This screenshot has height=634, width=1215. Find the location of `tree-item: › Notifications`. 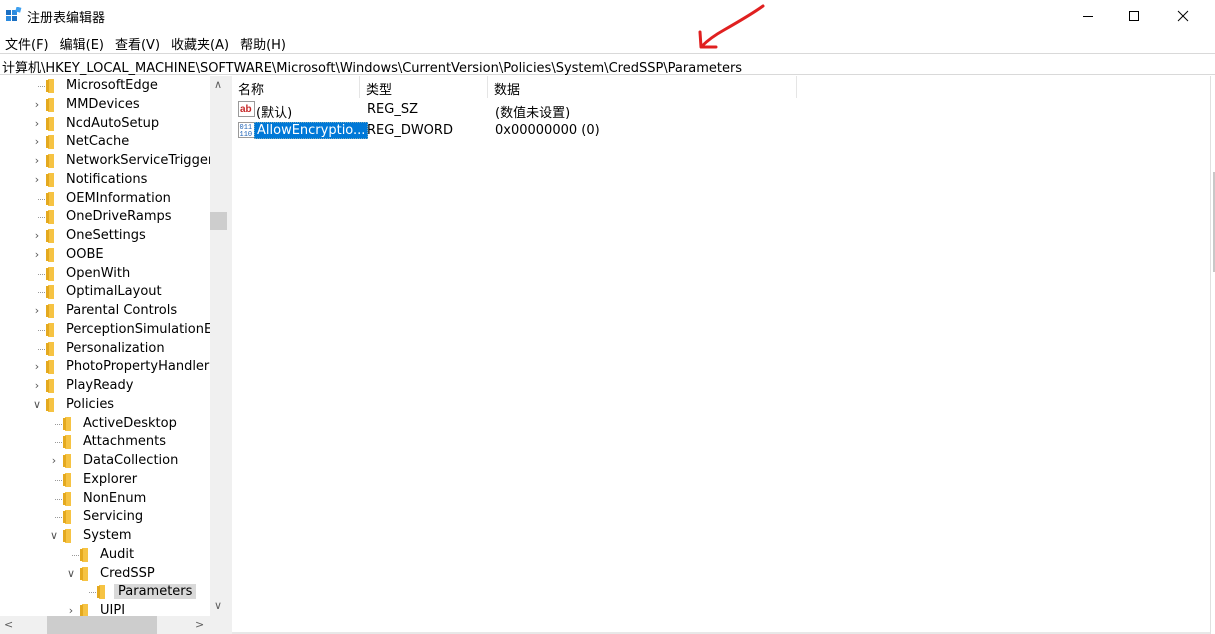

tree-item: › Notifications is located at coordinates (105, 180).